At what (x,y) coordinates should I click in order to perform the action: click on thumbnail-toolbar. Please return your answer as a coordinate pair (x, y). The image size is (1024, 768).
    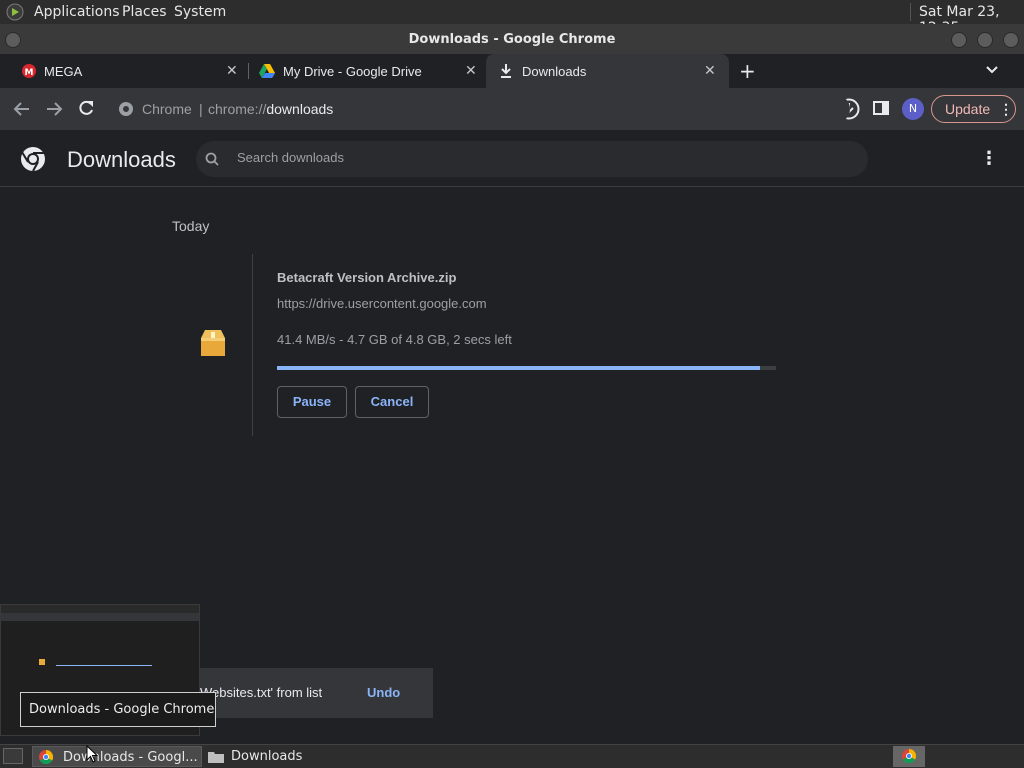
    Looking at the image, I should click on (100, 617).